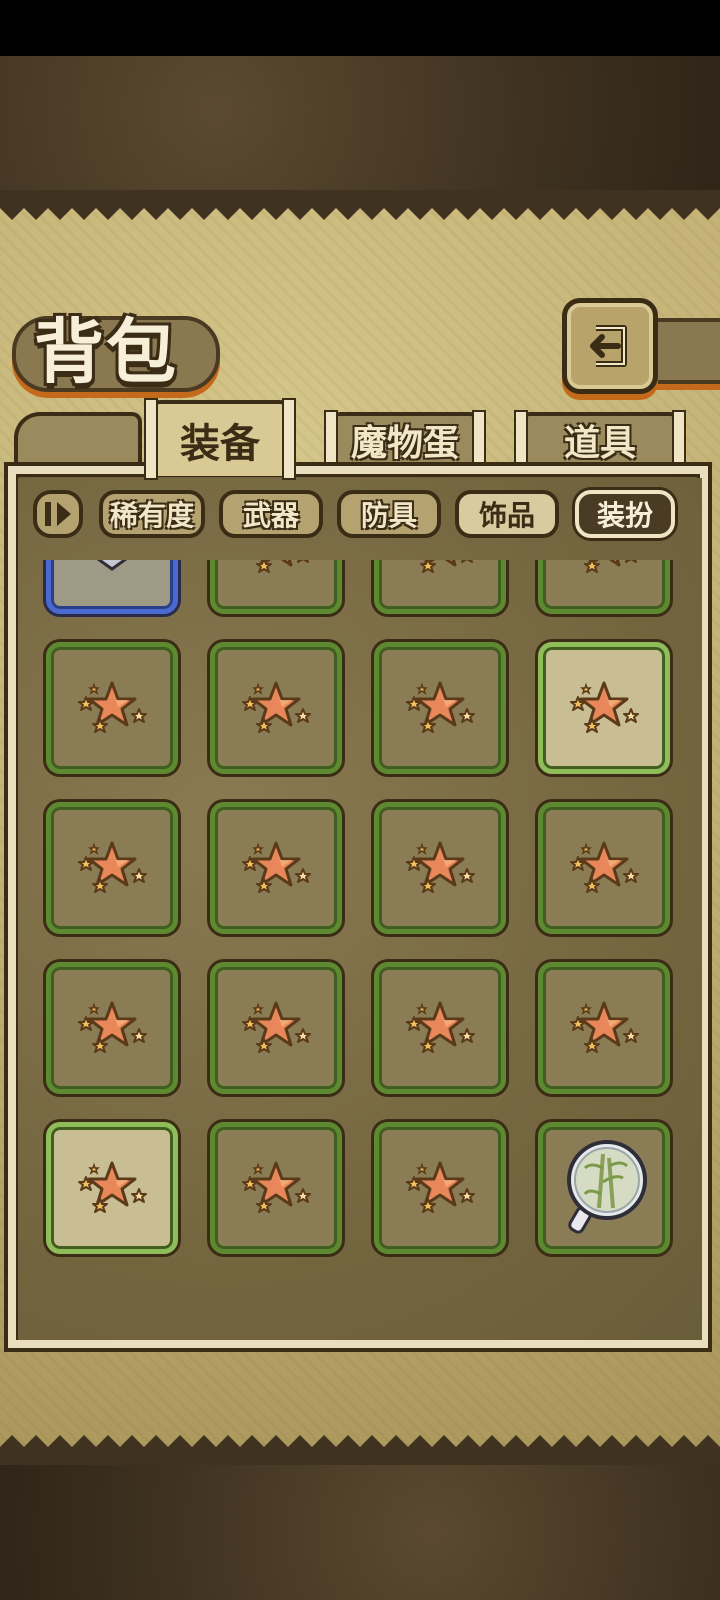 The width and height of the screenshot is (720, 1600). I want to click on filter-armor: 防具, so click(389, 514).